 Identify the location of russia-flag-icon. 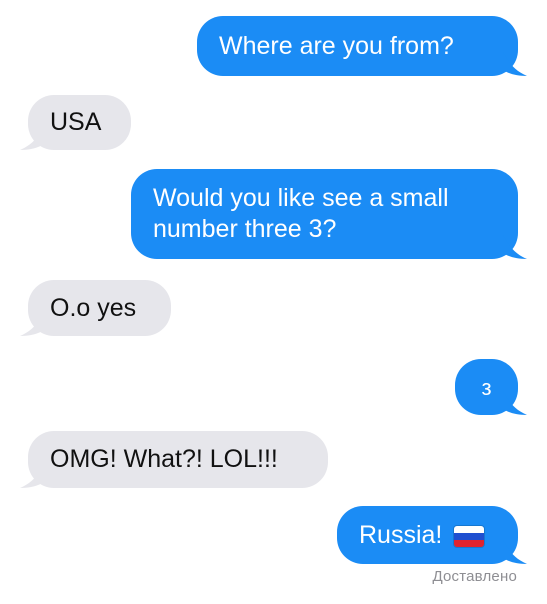
(469, 536).